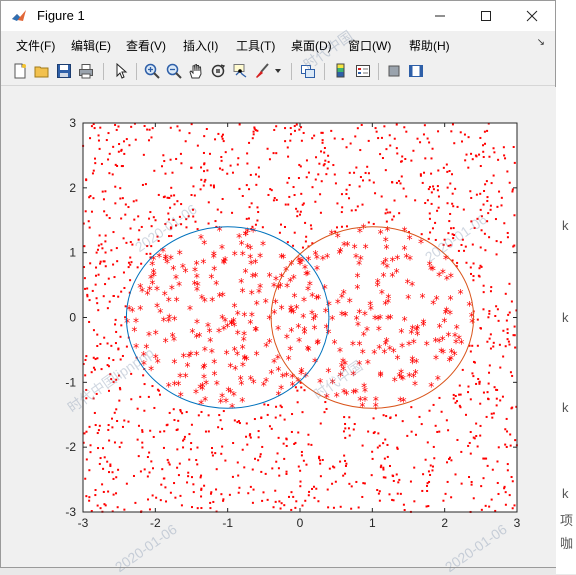 The height and width of the screenshot is (575, 576). Describe the element at coordinates (152, 71) in the screenshot. I see `zoom-in-button` at that location.